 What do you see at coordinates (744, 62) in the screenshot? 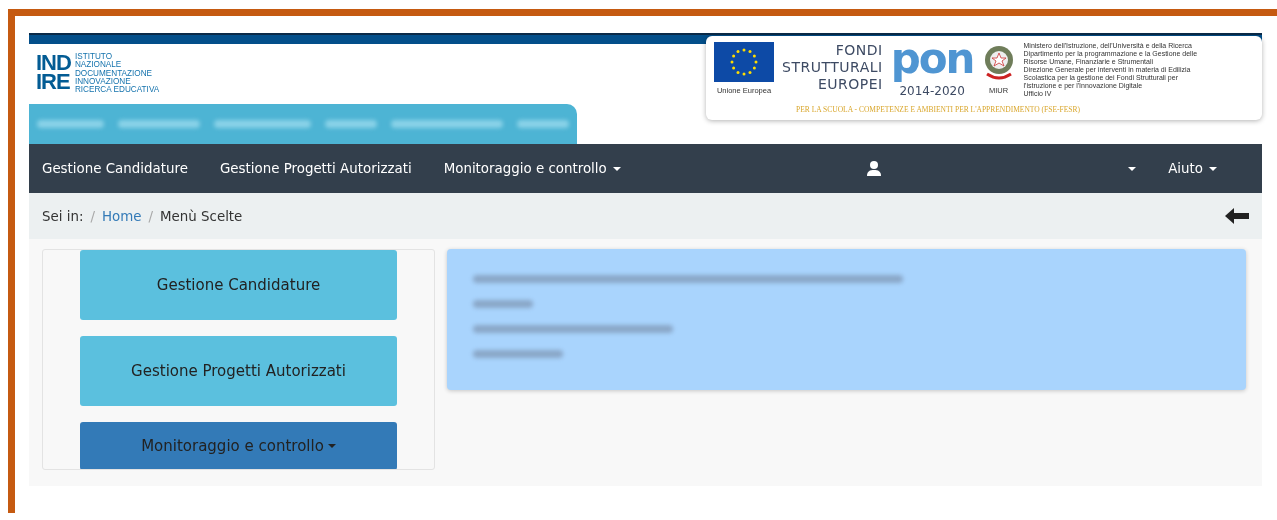
I see `flag-icon` at bounding box center [744, 62].